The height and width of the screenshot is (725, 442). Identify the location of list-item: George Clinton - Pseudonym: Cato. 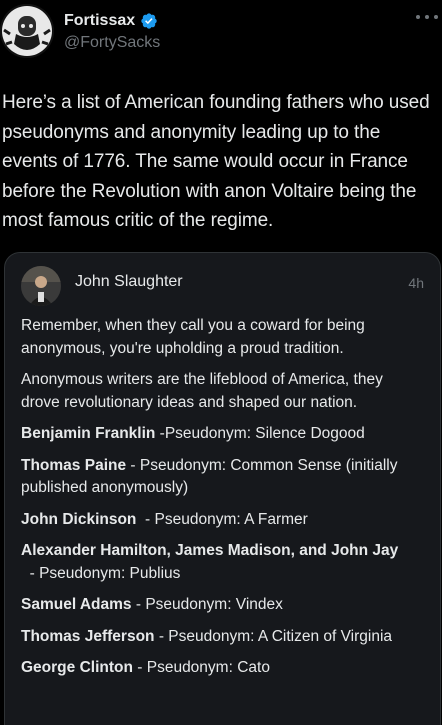
(217, 668).